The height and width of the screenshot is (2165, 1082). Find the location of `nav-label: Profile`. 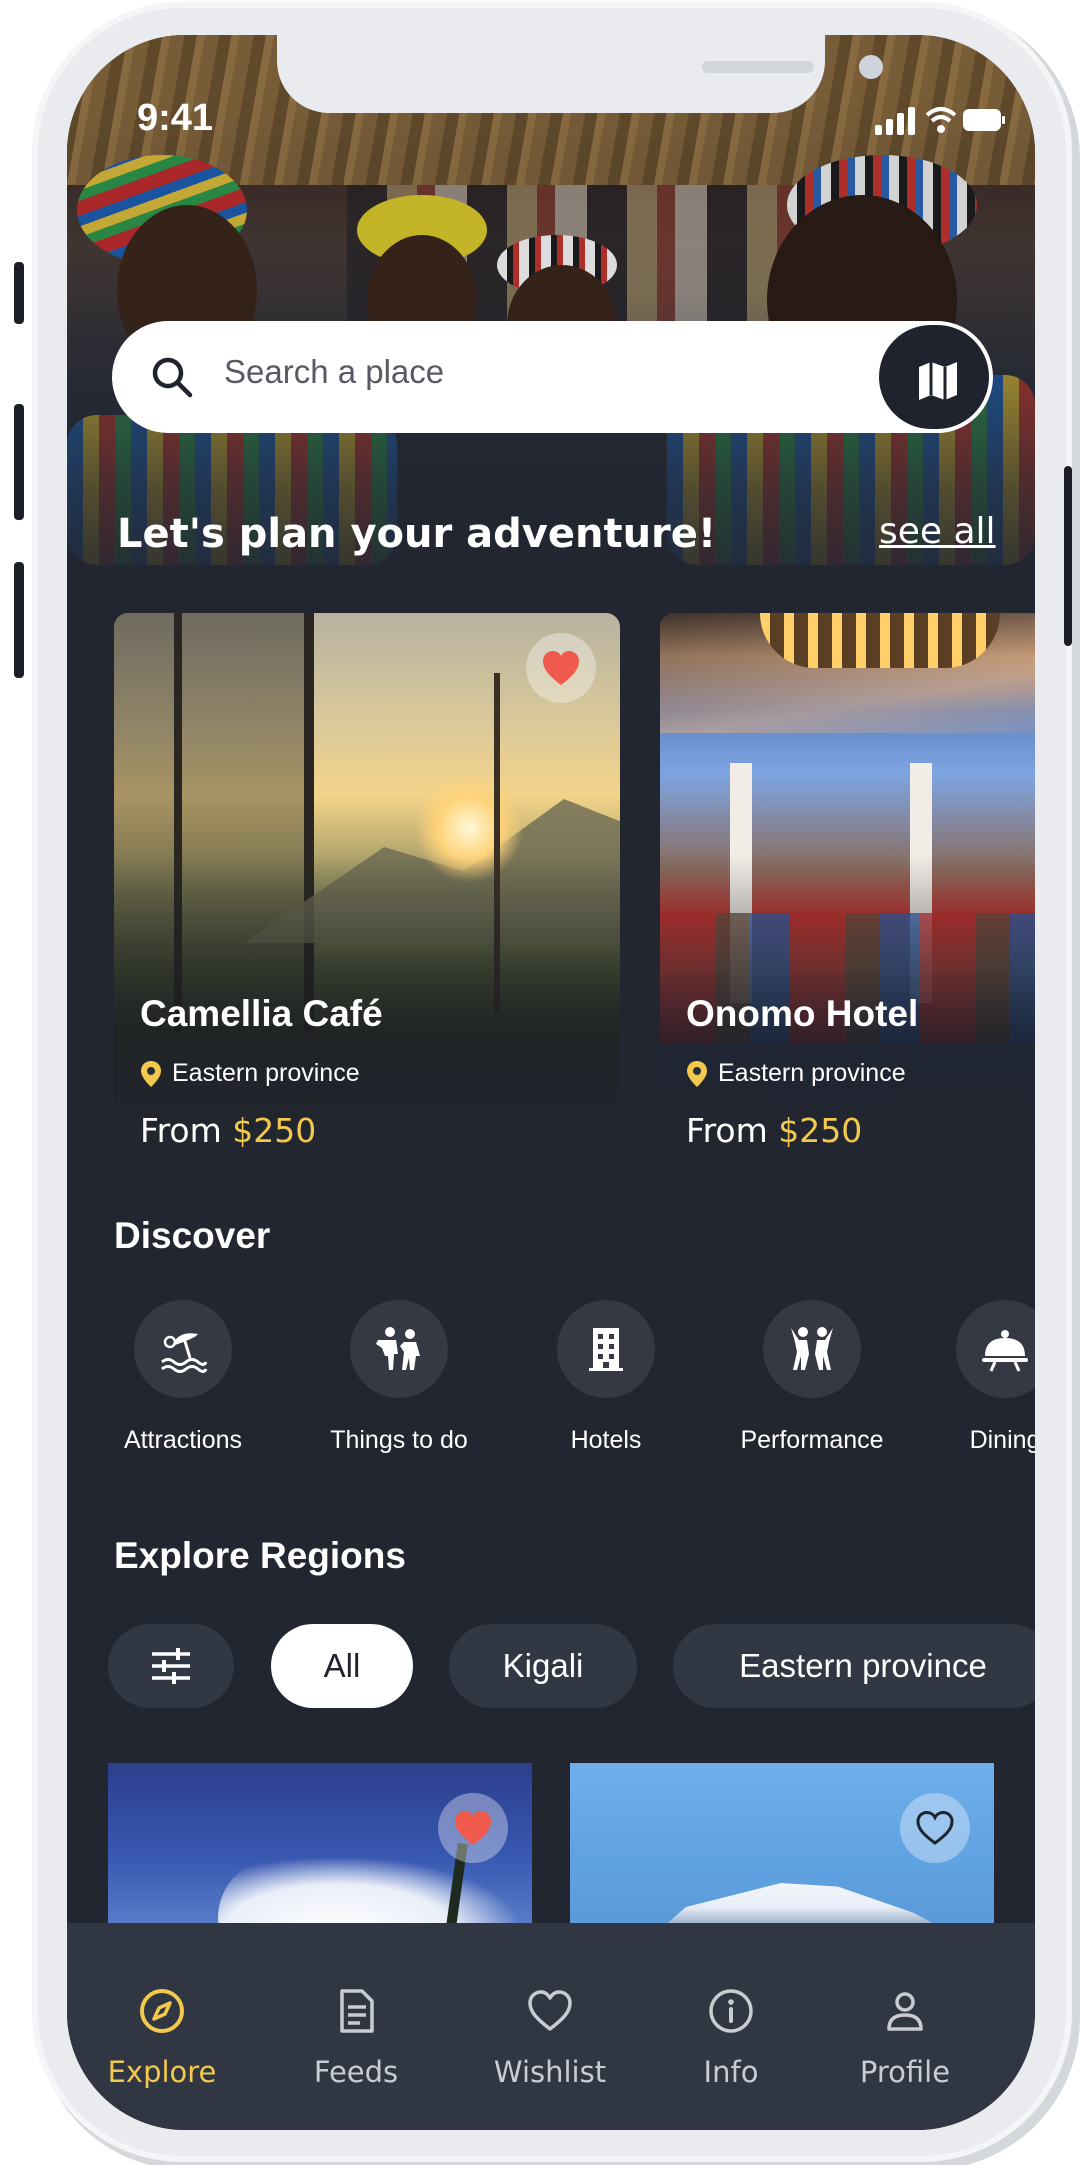

nav-label: Profile is located at coordinates (905, 2072).